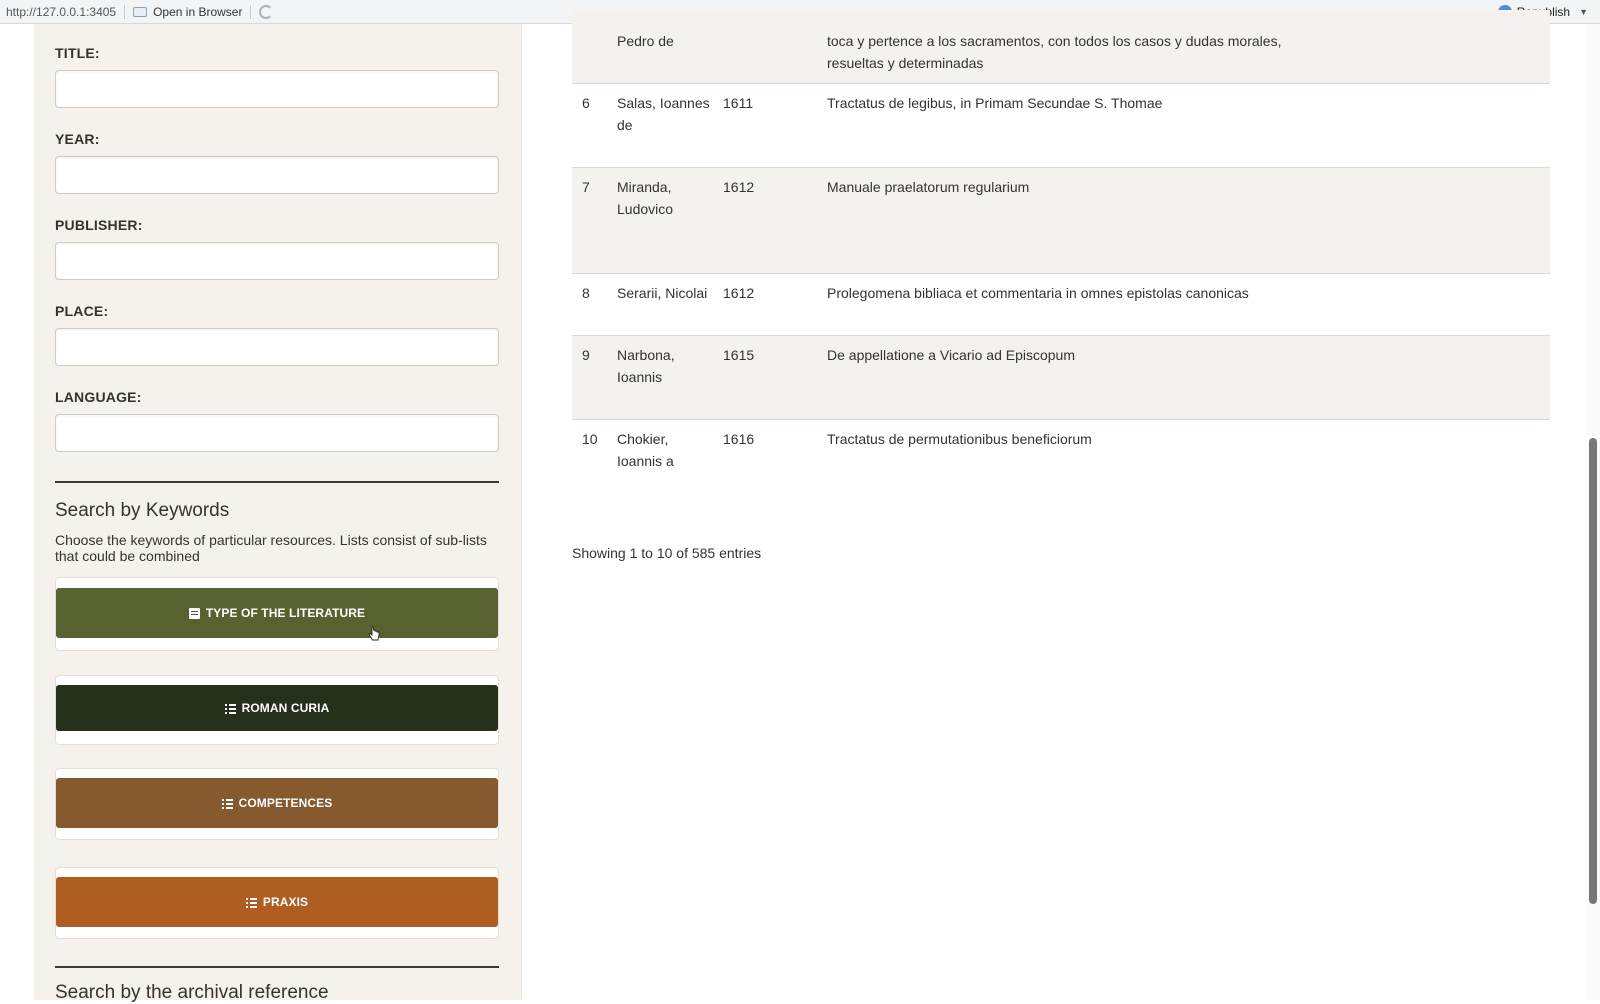  Describe the element at coordinates (98, 397) in the screenshot. I see `language-label: LANGUAGE:` at that location.